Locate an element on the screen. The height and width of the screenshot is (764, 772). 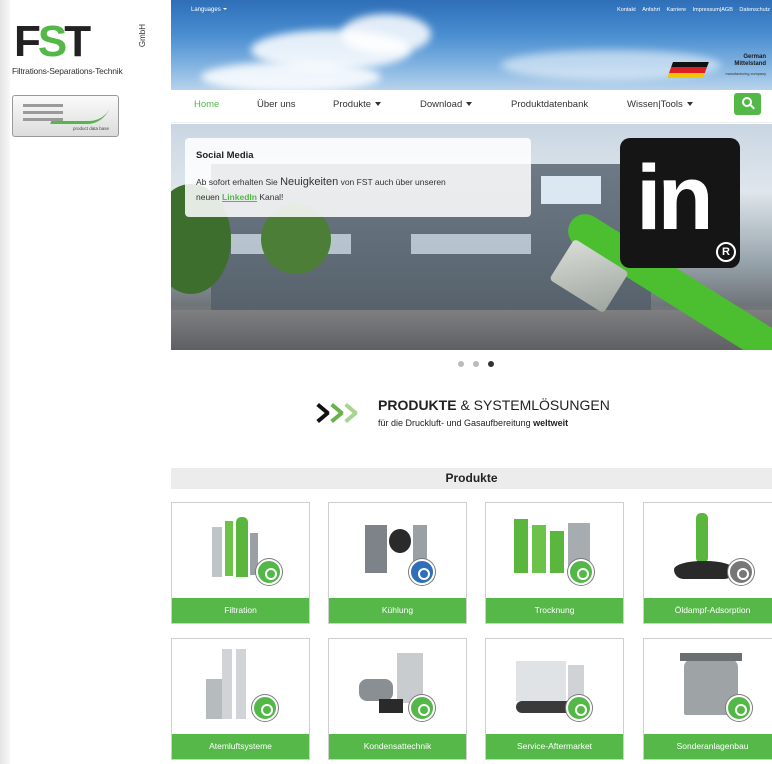
tile-label: Filtration is located at coordinates (240, 610).